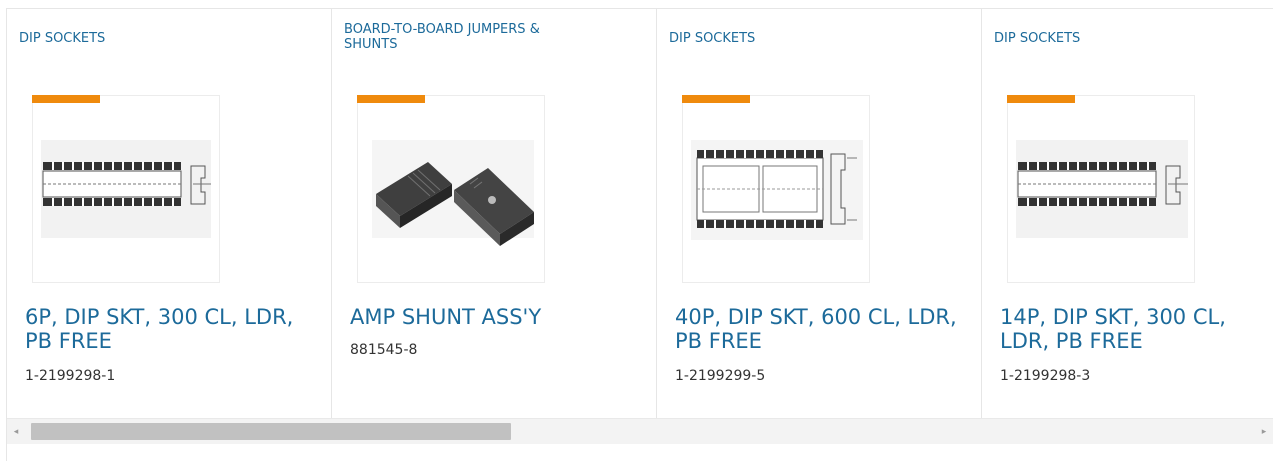  What do you see at coordinates (70, 376) in the screenshot?
I see `part-number: 1-2199298-1` at bounding box center [70, 376].